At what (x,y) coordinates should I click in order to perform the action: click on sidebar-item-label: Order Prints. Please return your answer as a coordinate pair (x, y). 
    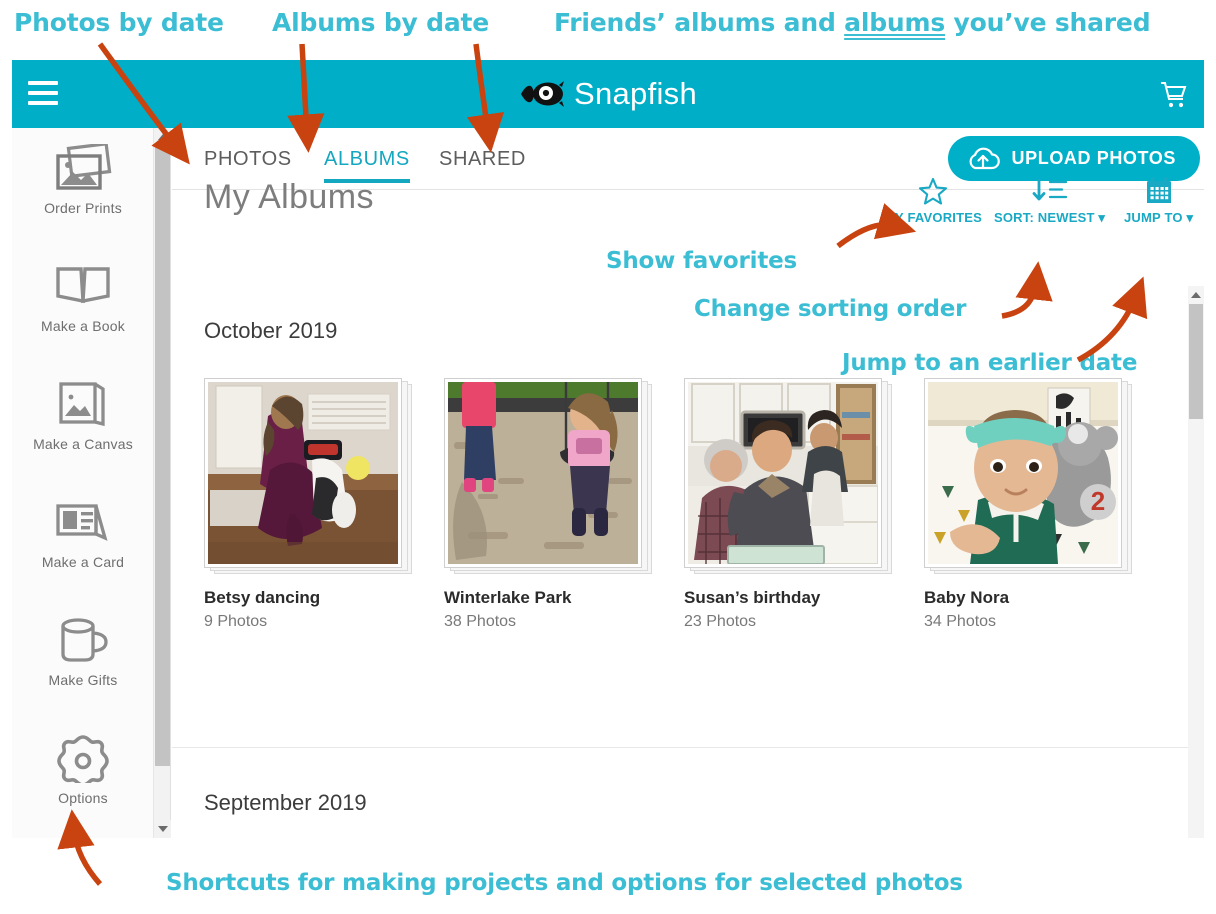
    Looking at the image, I should click on (83, 208).